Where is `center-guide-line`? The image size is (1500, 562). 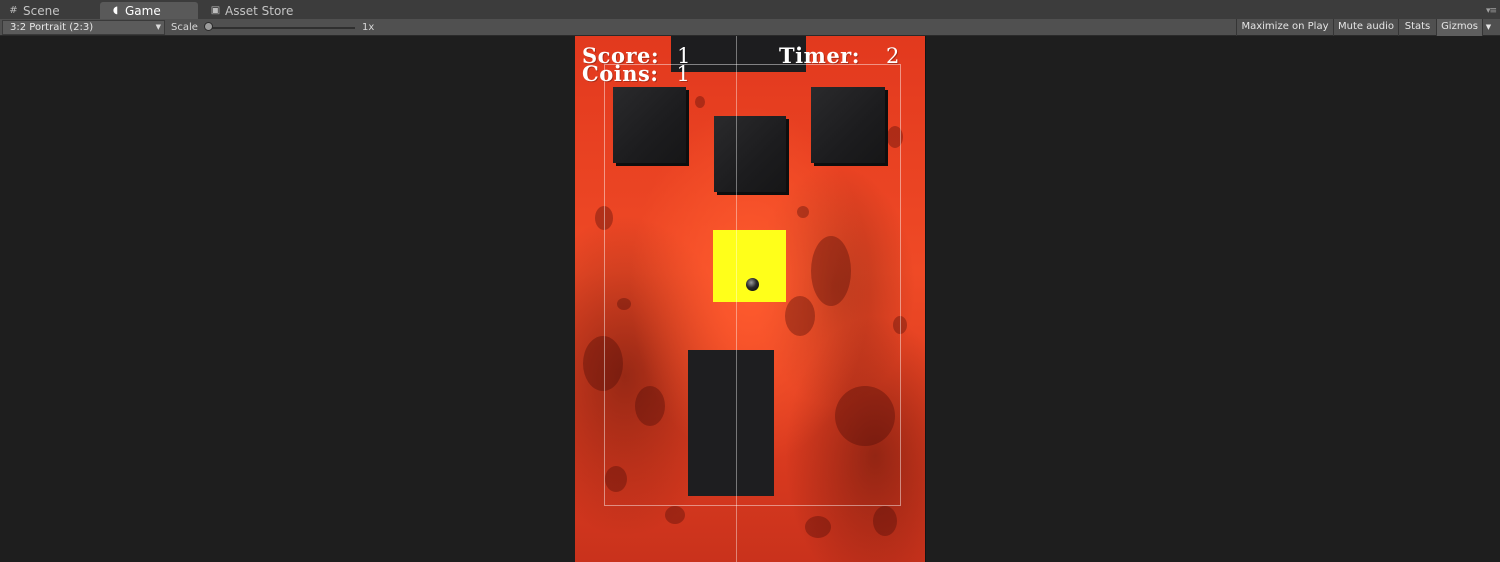
center-guide-line is located at coordinates (736, 299).